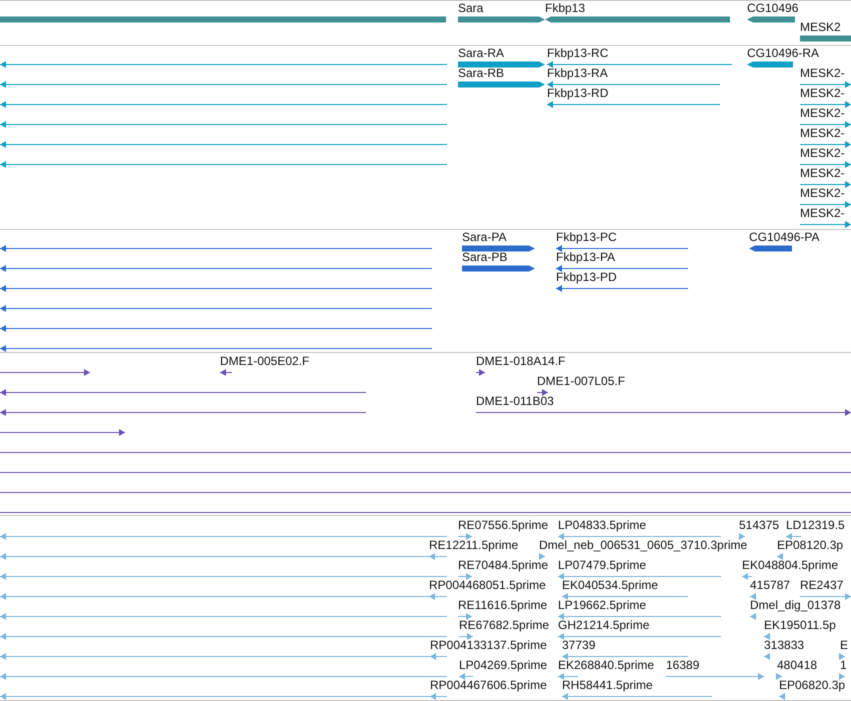 Image resolution: width=851 pixels, height=701 pixels. Describe the element at coordinates (503, 565) in the screenshot. I see `feature-label: RE70484.5prime` at that location.